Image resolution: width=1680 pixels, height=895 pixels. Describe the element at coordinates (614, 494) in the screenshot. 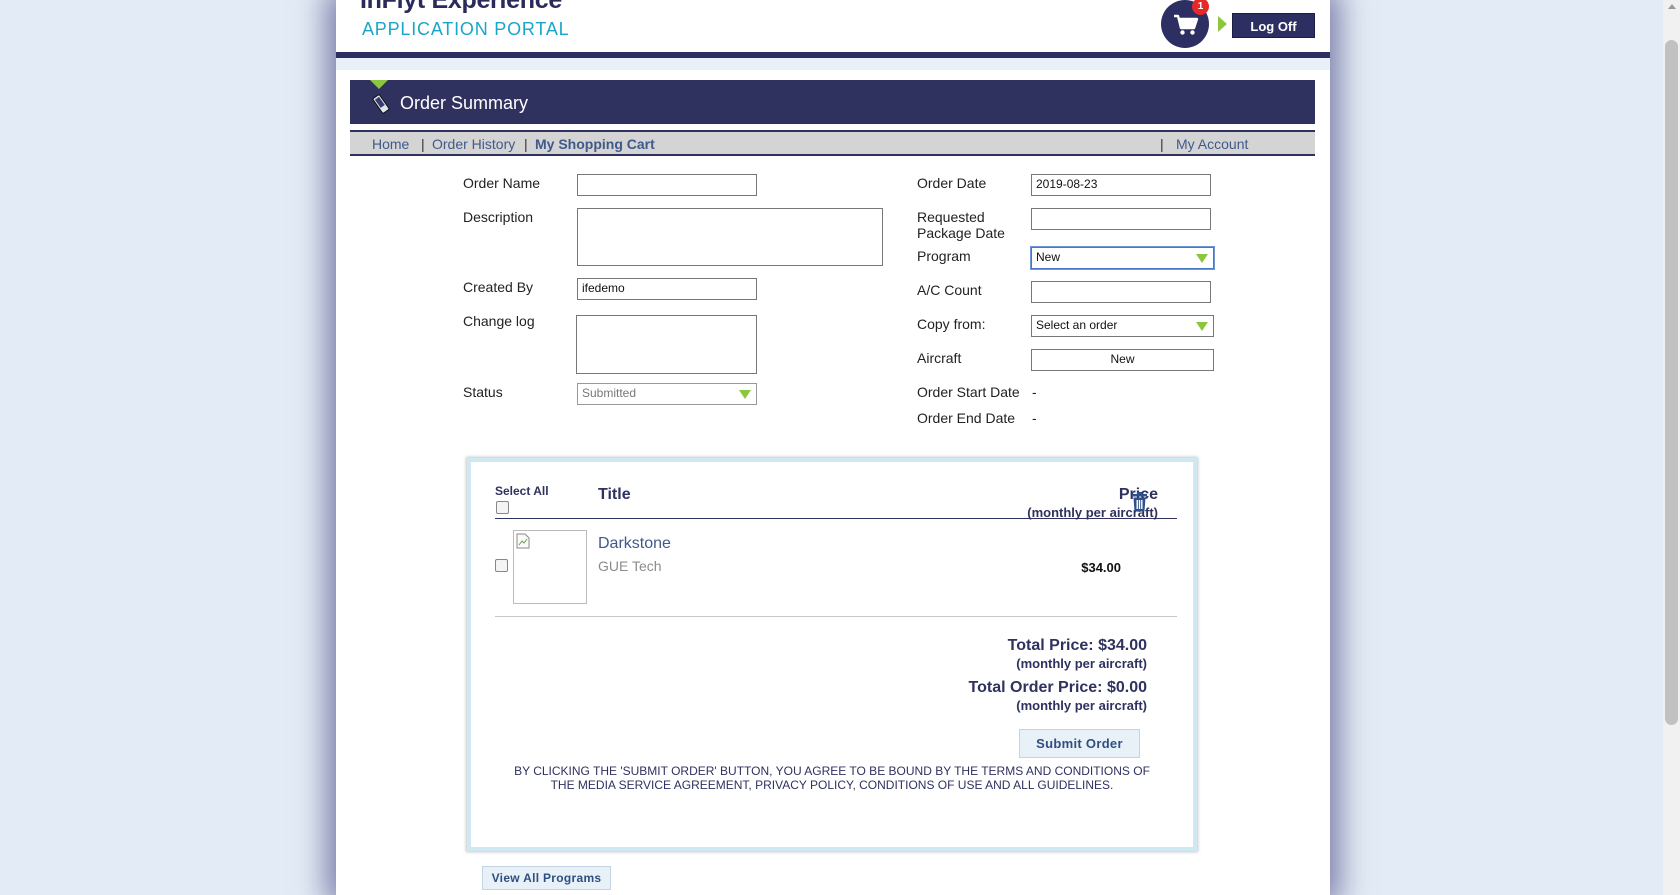

I see `title-column-header: Title` at that location.